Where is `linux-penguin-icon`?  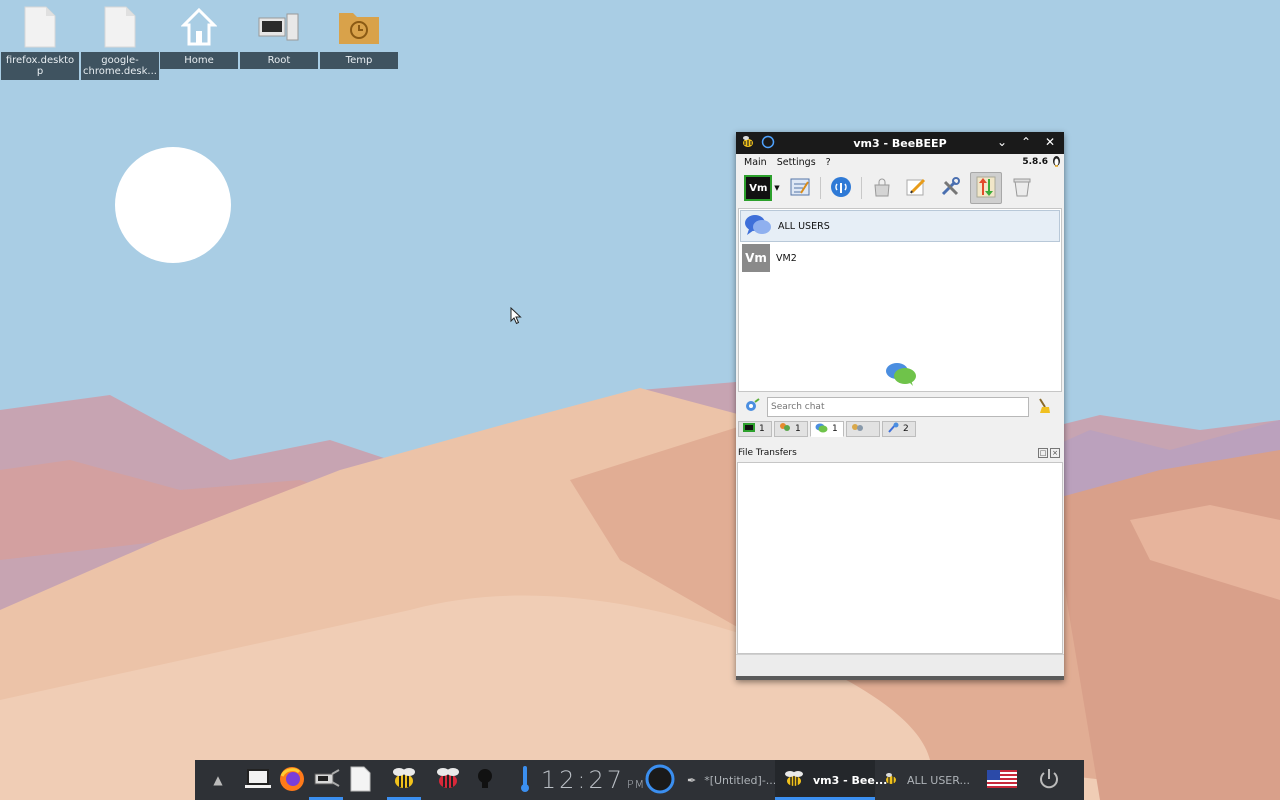 linux-penguin-icon is located at coordinates (1056, 162).